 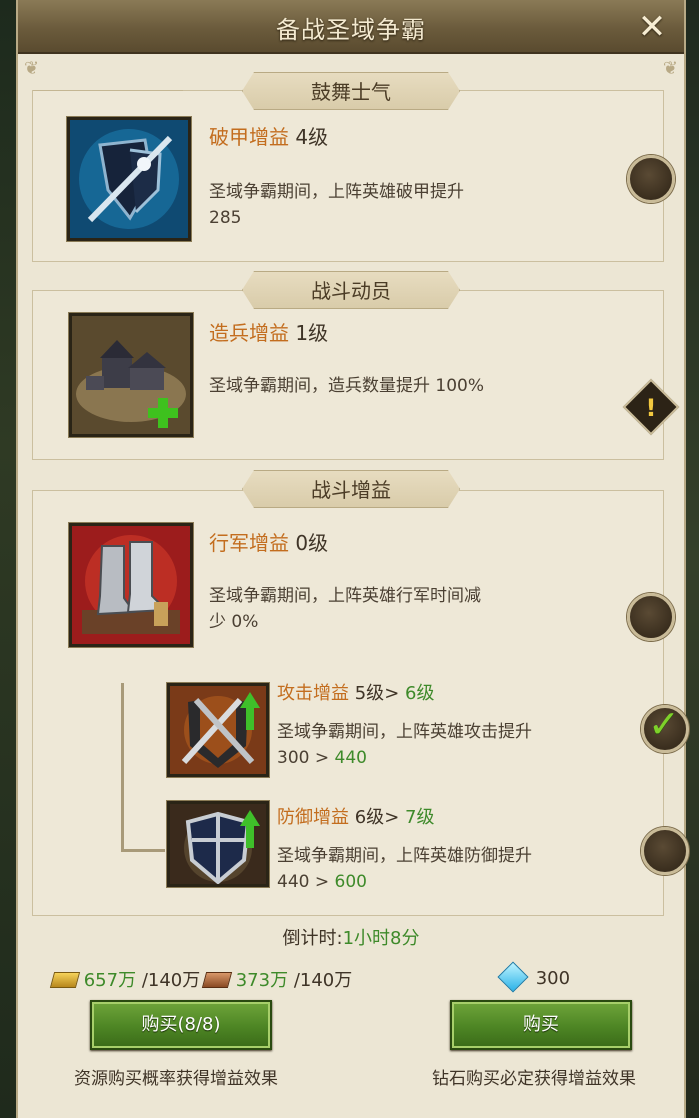 I want to click on wood-resource: 373万 /140万, so click(x=276, y=979).